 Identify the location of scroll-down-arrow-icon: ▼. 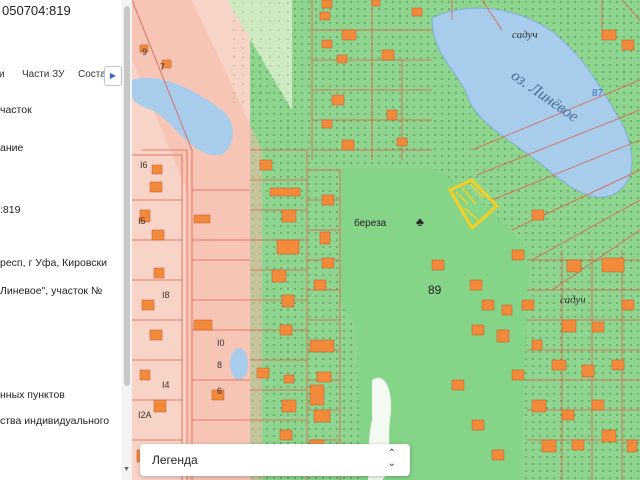
(126, 469).